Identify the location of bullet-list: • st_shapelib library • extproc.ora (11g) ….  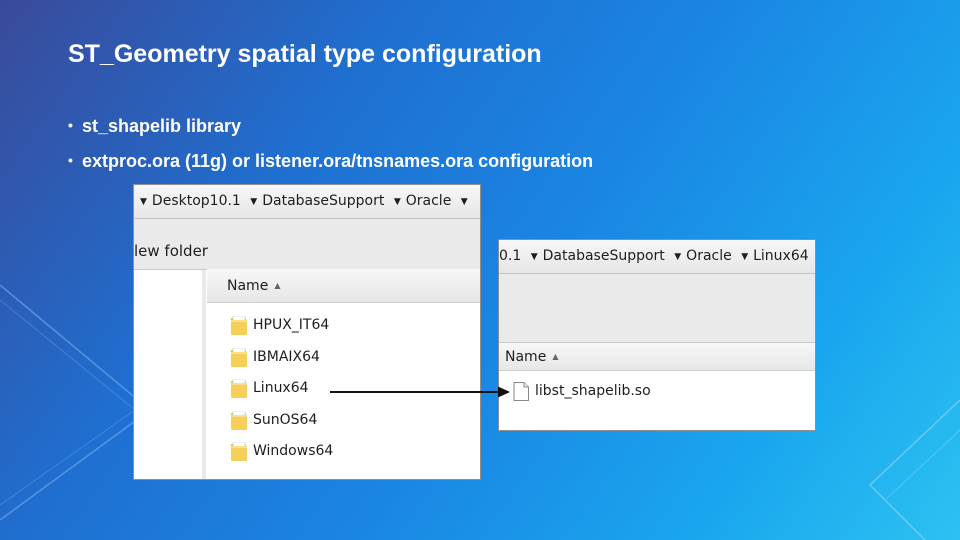
(330, 143).